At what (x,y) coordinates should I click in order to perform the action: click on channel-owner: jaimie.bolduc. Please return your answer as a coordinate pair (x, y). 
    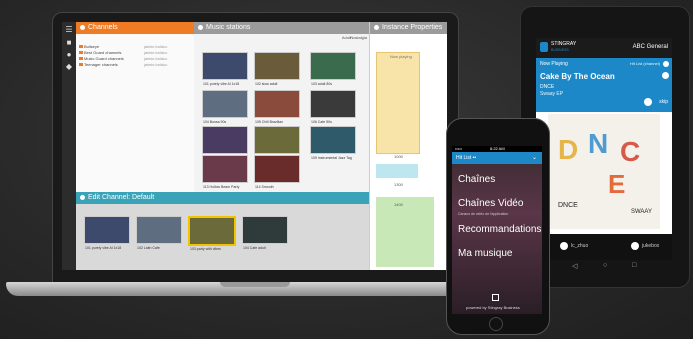
    Looking at the image, I should click on (156, 64).